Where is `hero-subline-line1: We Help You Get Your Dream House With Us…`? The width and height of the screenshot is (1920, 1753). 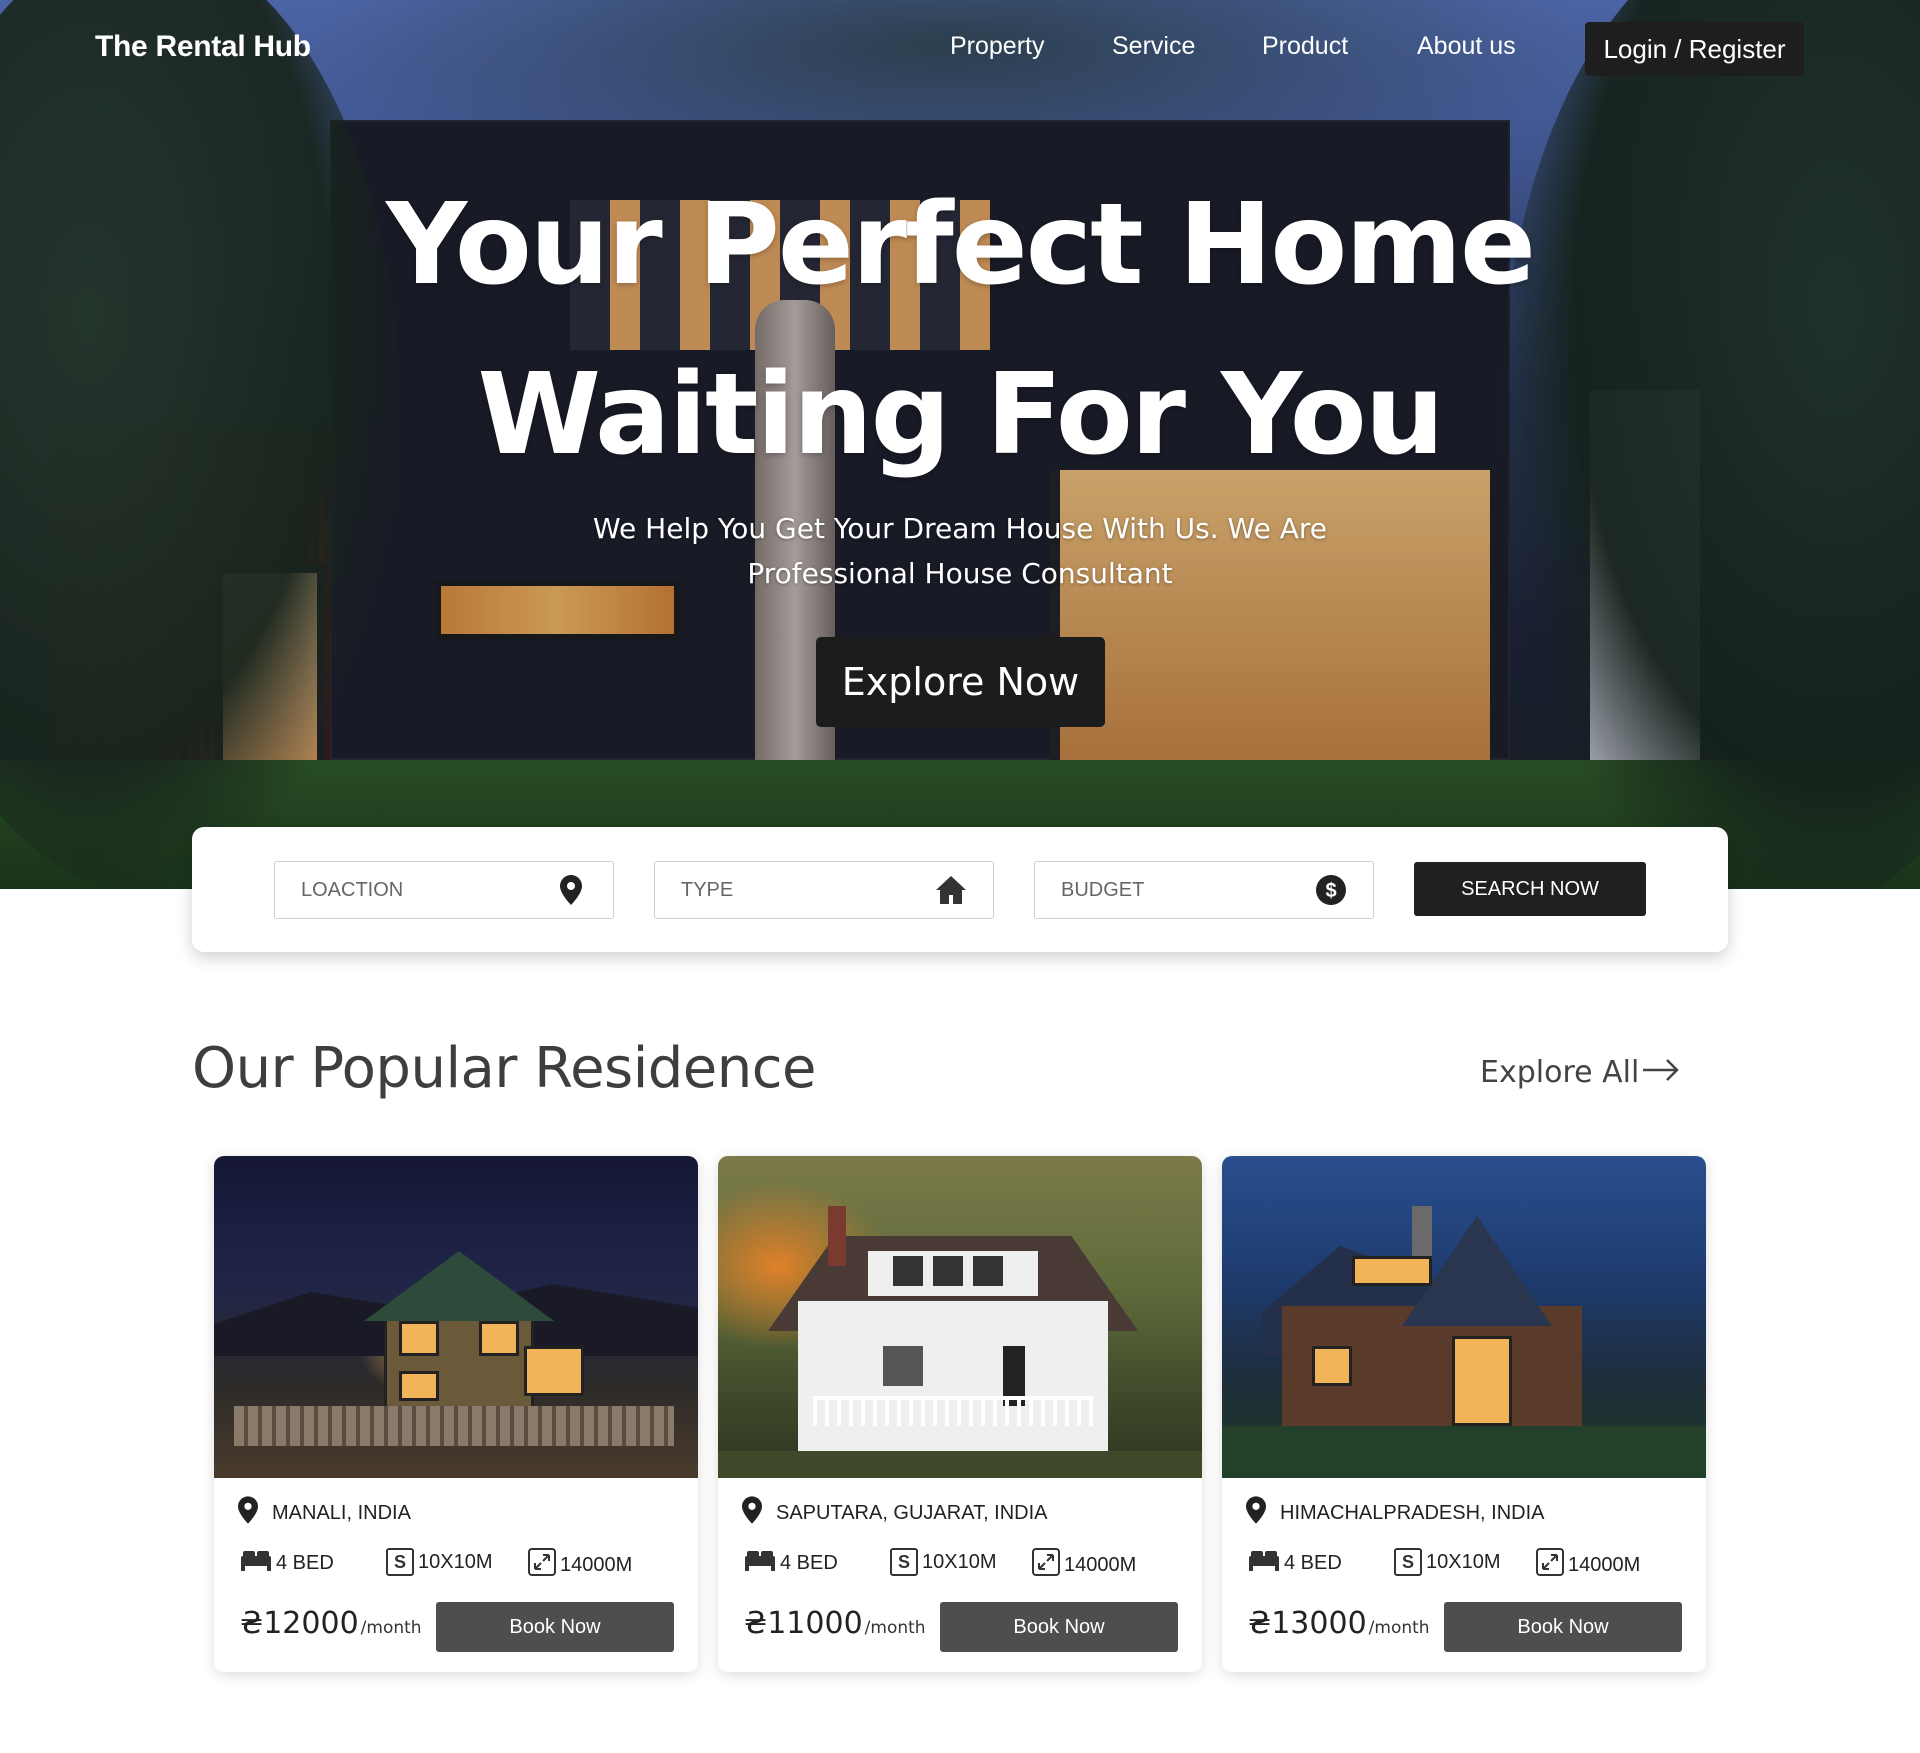
hero-subline-line1: We Help You Get Your Dream House With Us… is located at coordinates (959, 528).